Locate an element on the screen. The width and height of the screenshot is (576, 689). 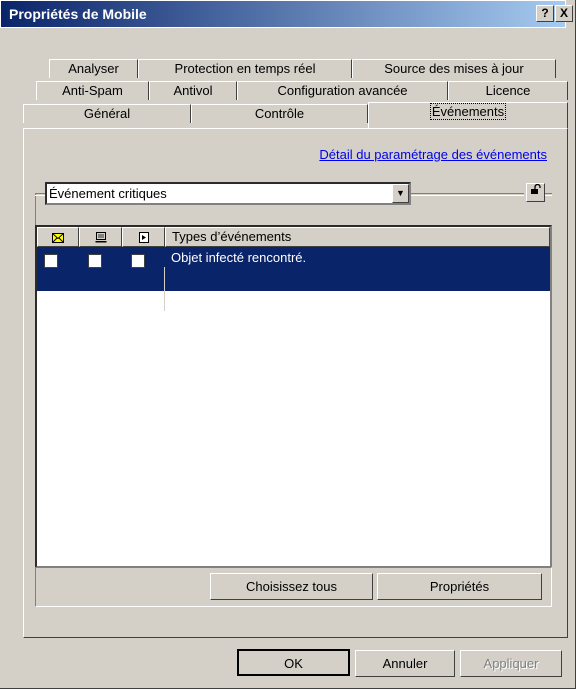
lock-icon is located at coordinates (535, 192).